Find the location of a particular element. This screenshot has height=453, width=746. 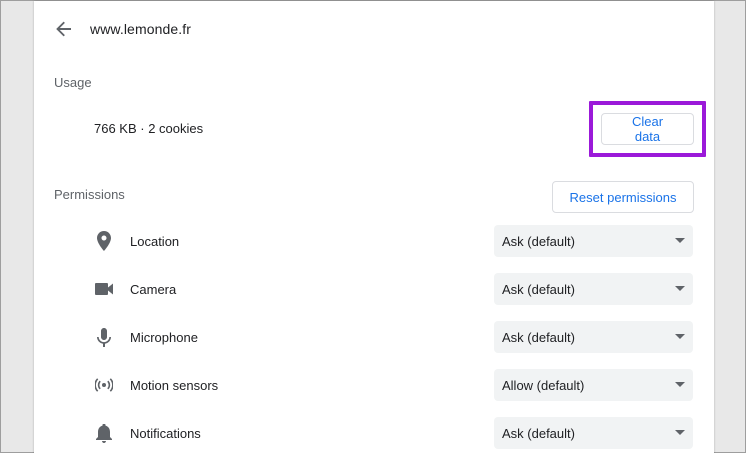

reset-permissions-button: Reset permissions is located at coordinates (623, 197).